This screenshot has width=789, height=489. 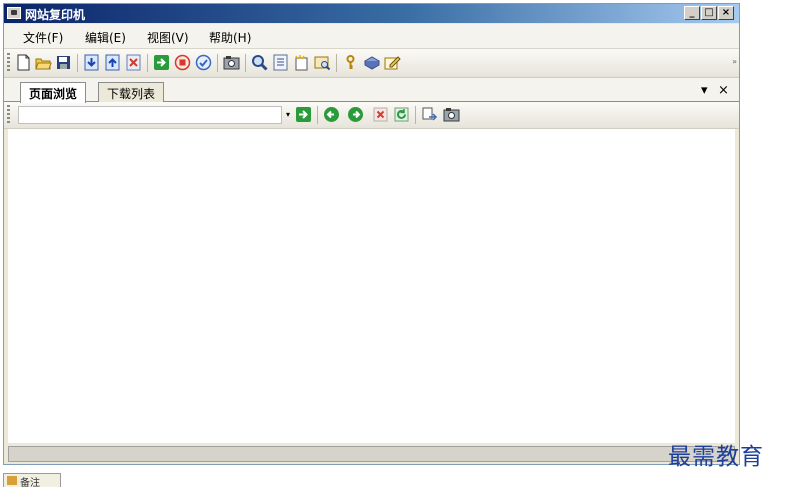 What do you see at coordinates (371, 454) in the screenshot?
I see `status-bar` at bounding box center [371, 454].